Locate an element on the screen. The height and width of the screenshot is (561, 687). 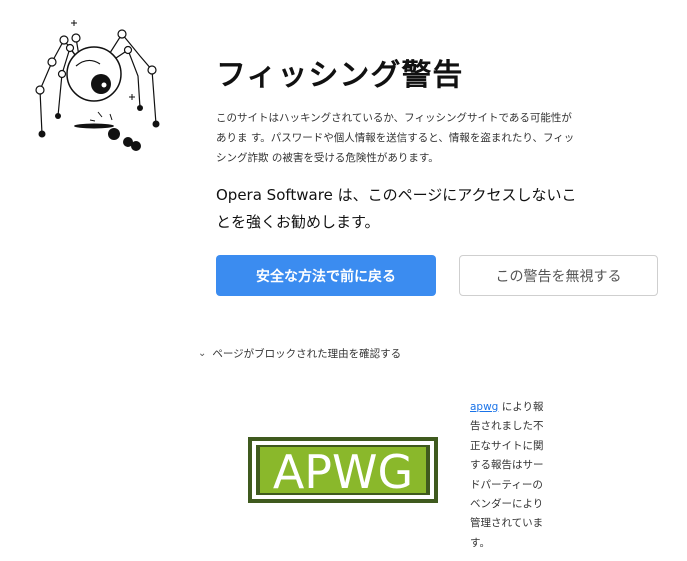
chevron-down-icon: ⌄ is located at coordinates (202, 353).